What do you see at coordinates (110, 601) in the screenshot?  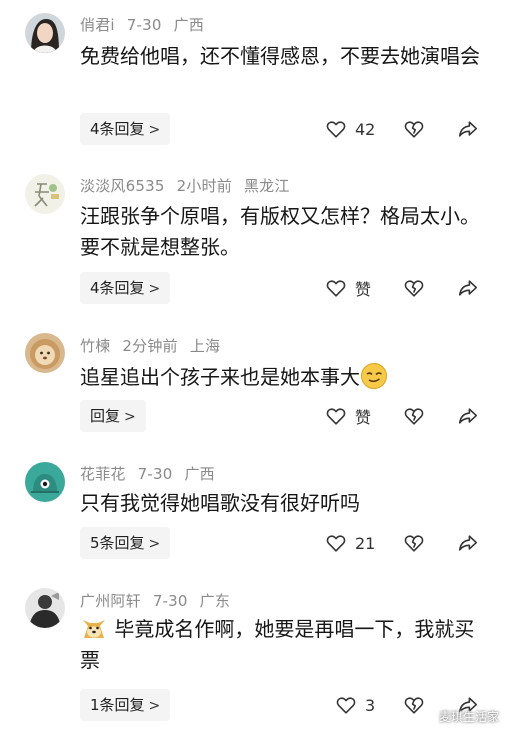 I see `username: 广州阿轩` at bounding box center [110, 601].